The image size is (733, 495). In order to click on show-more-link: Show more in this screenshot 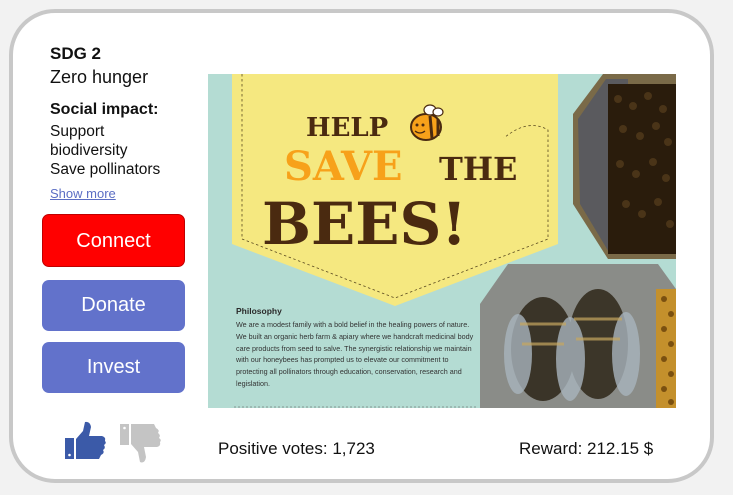, I will do `click(83, 193)`.